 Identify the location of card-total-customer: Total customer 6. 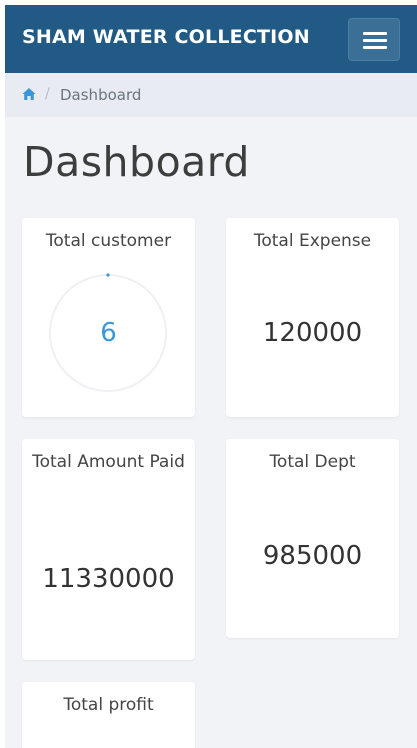
(108, 317).